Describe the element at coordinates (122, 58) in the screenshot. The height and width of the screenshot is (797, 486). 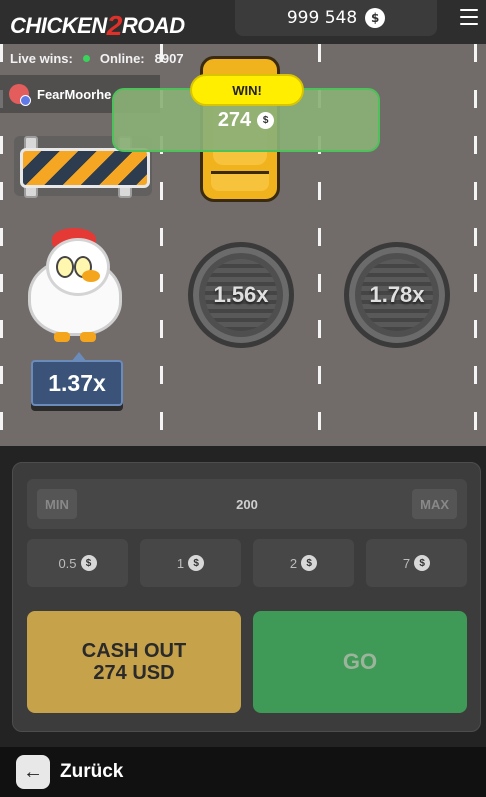
I see `online-label: Online:` at that location.